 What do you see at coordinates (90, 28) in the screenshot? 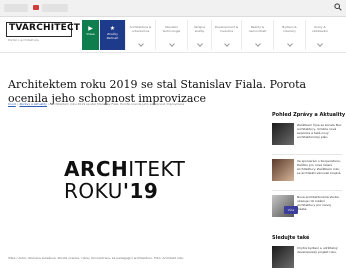
I see `play-icon: ▶` at bounding box center [90, 28].